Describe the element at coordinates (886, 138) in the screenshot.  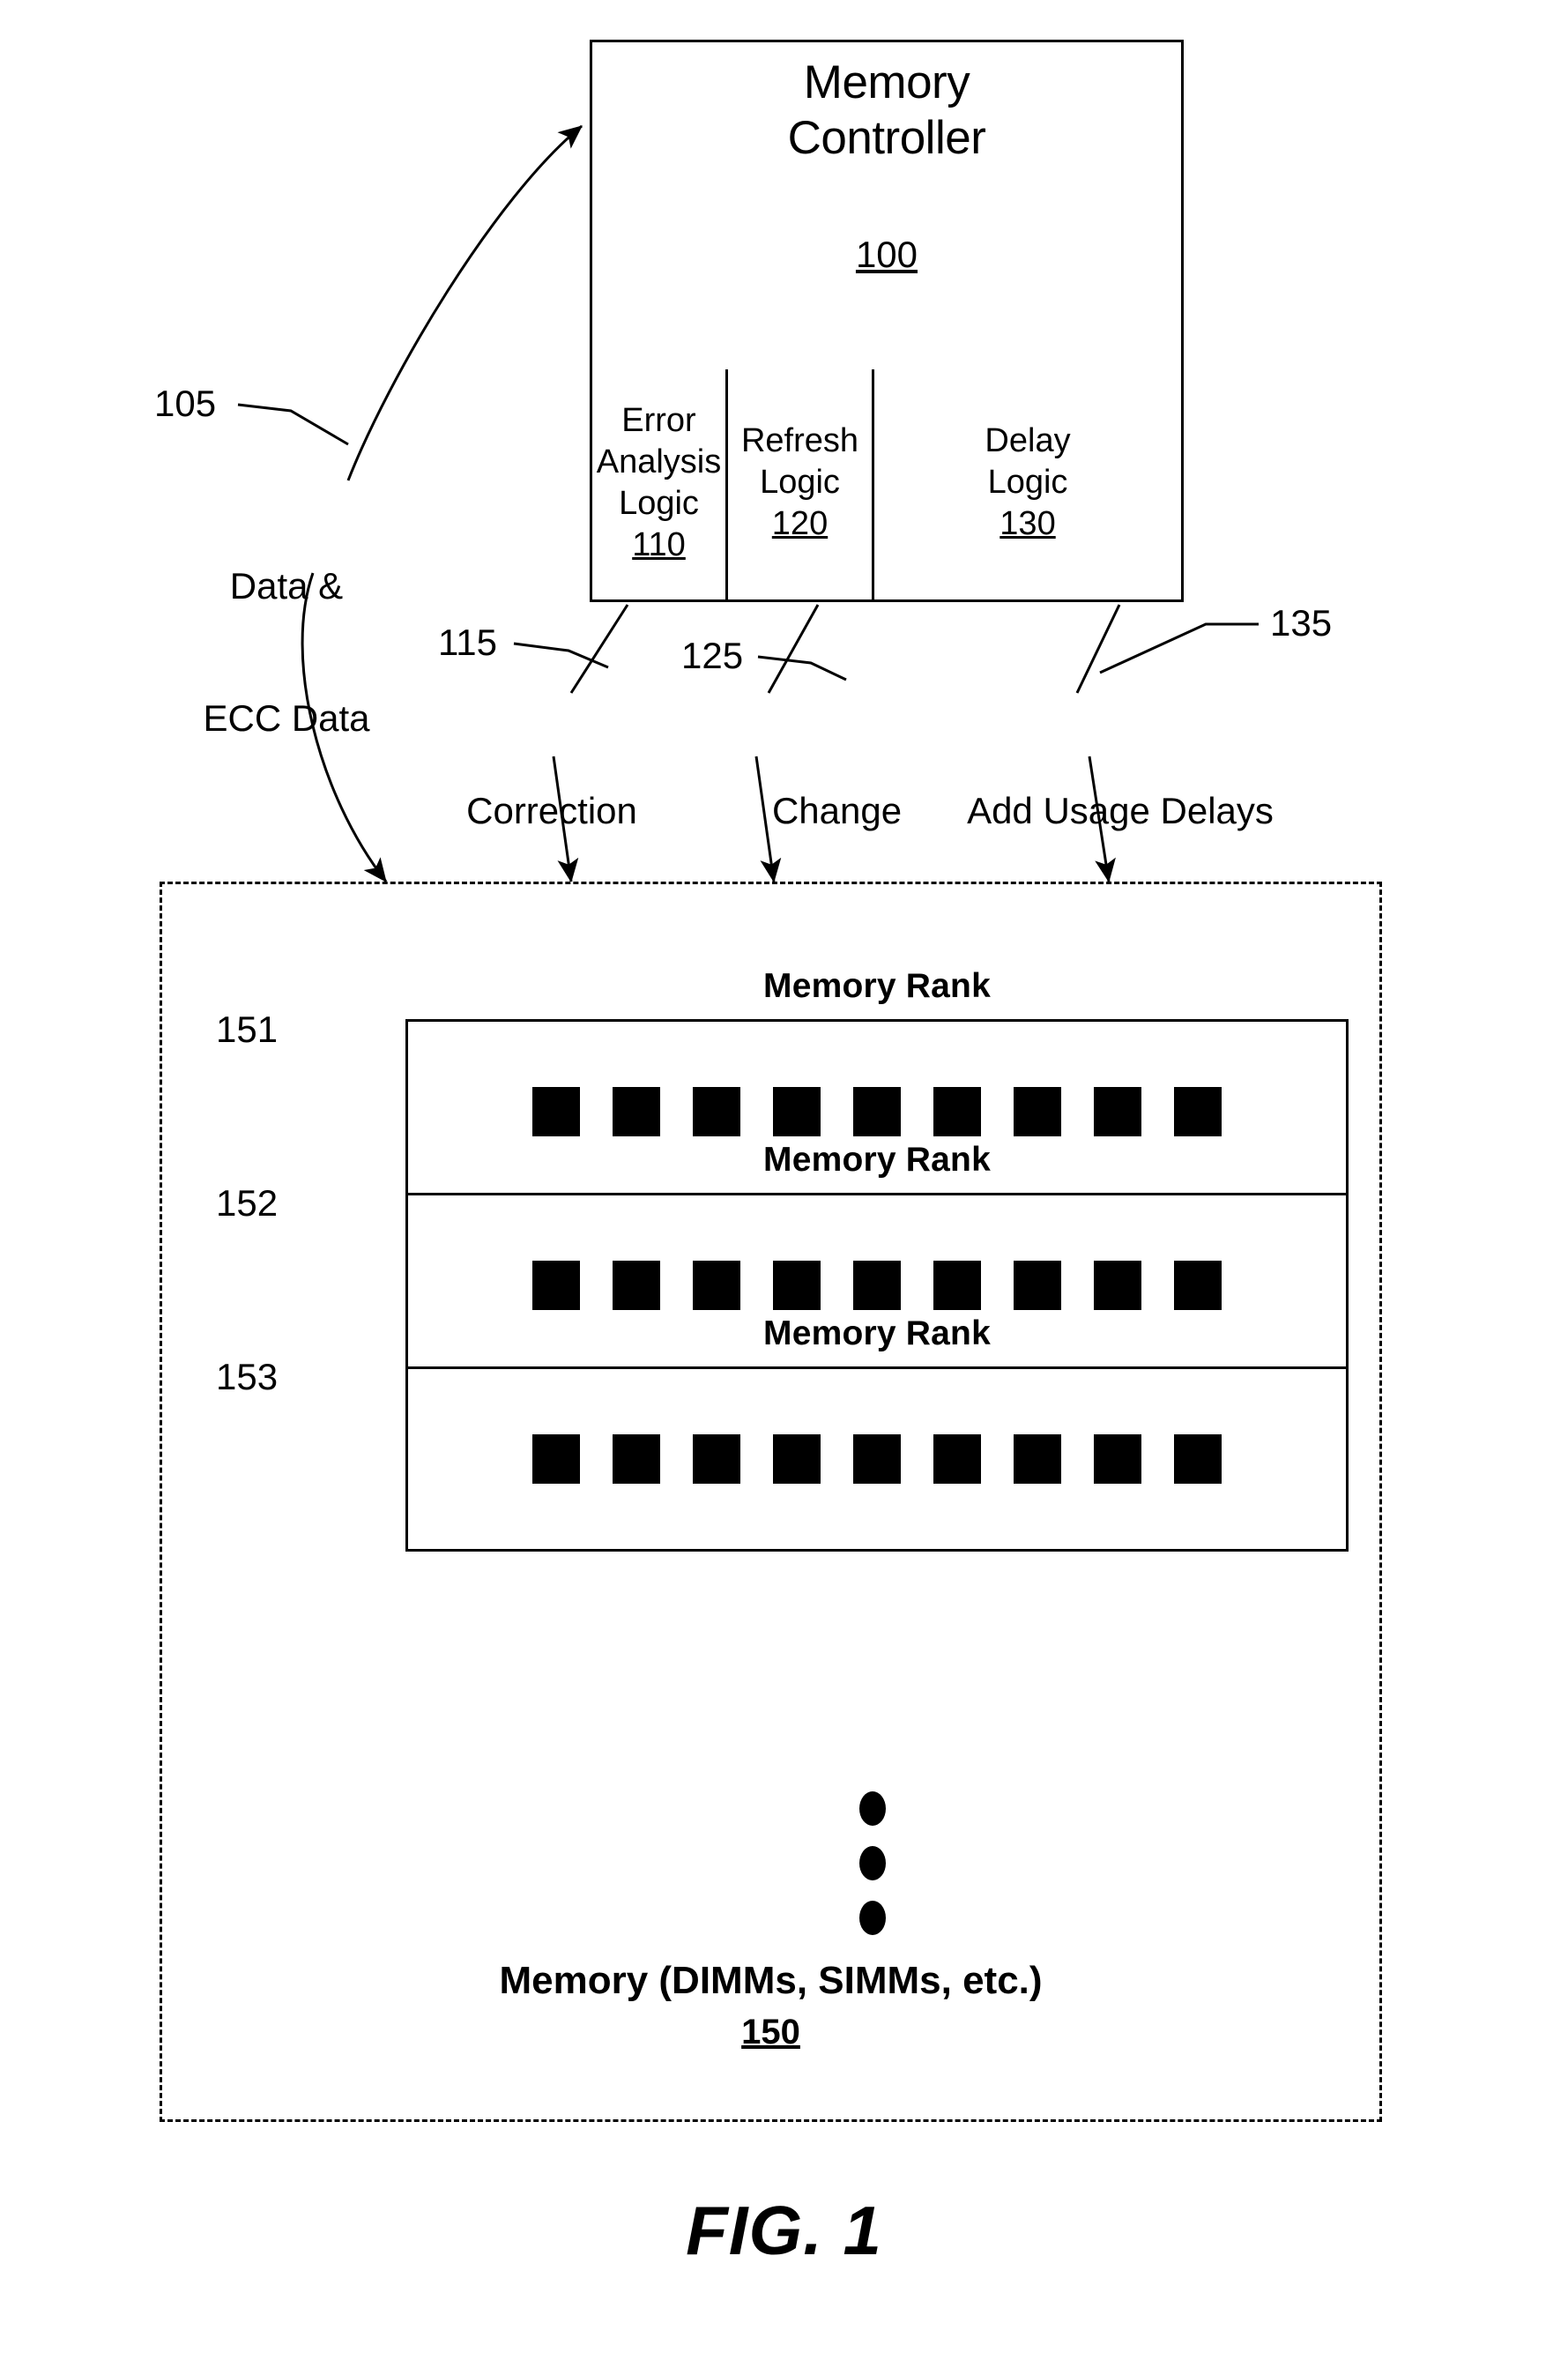
I see `controller-title-line2: Controller` at that location.